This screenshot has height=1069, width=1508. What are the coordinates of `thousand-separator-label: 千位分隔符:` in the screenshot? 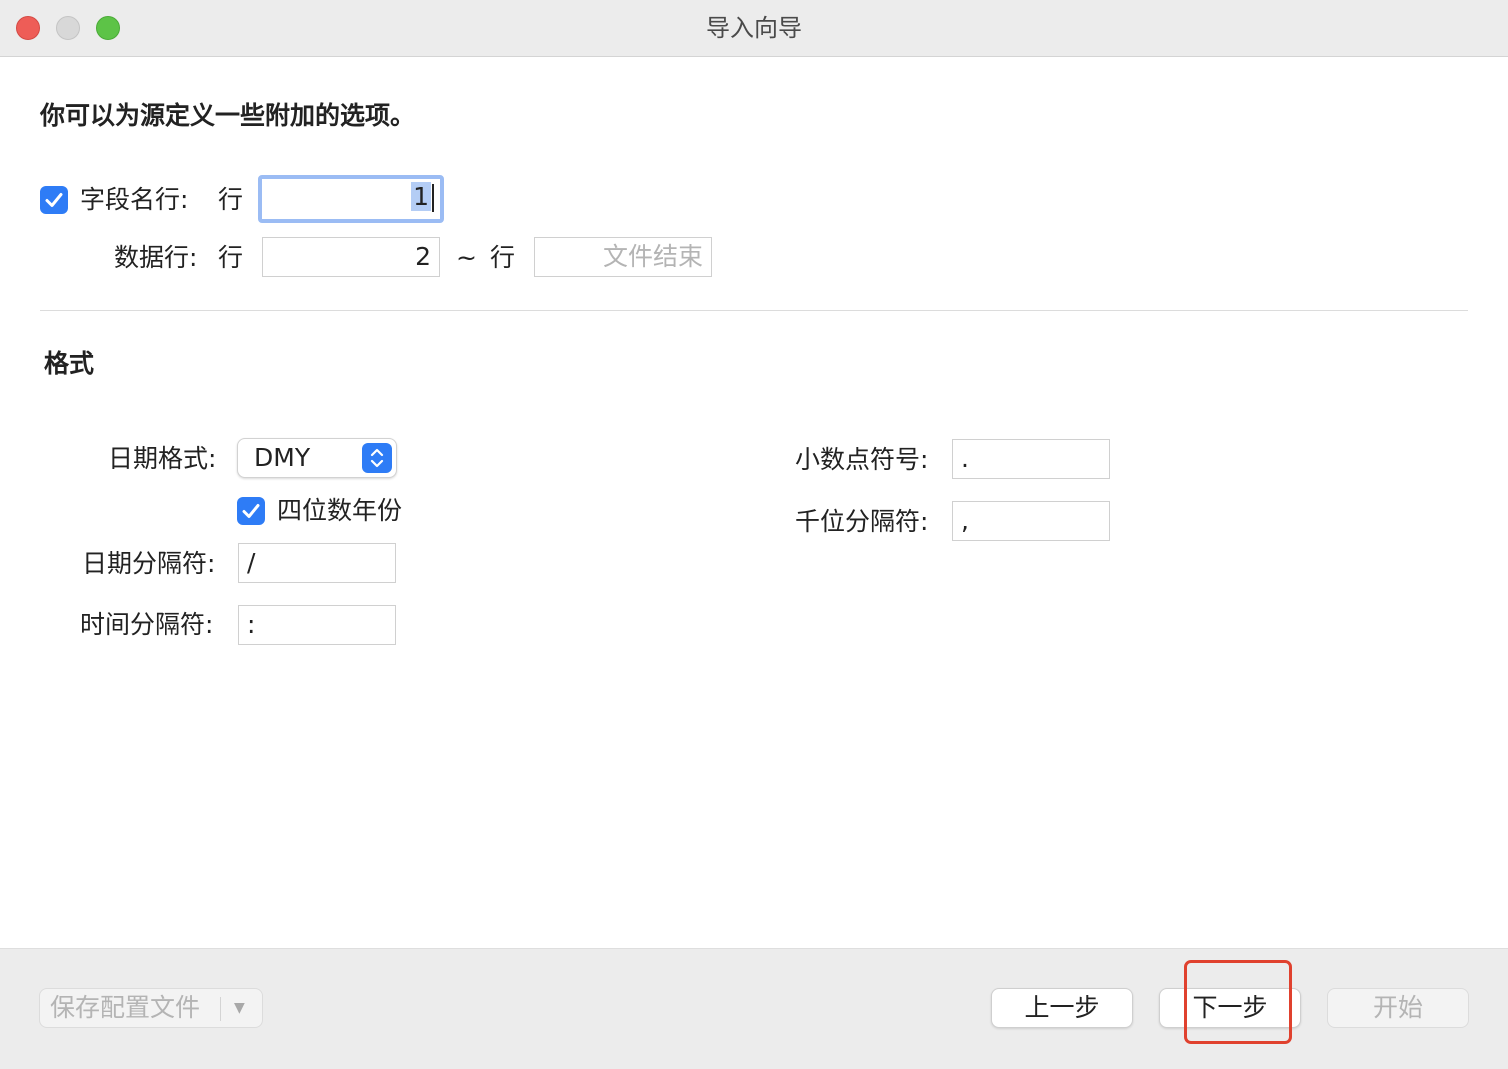 It's located at (862, 521).